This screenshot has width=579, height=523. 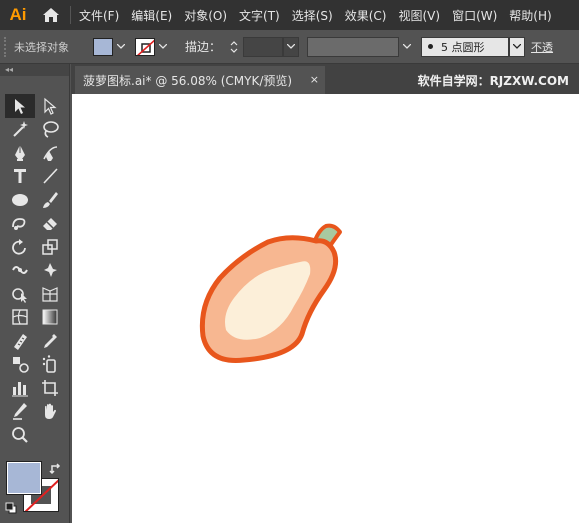 What do you see at coordinates (50, 365) in the screenshot?
I see `symbol-sprayer-tool-icon` at bounding box center [50, 365].